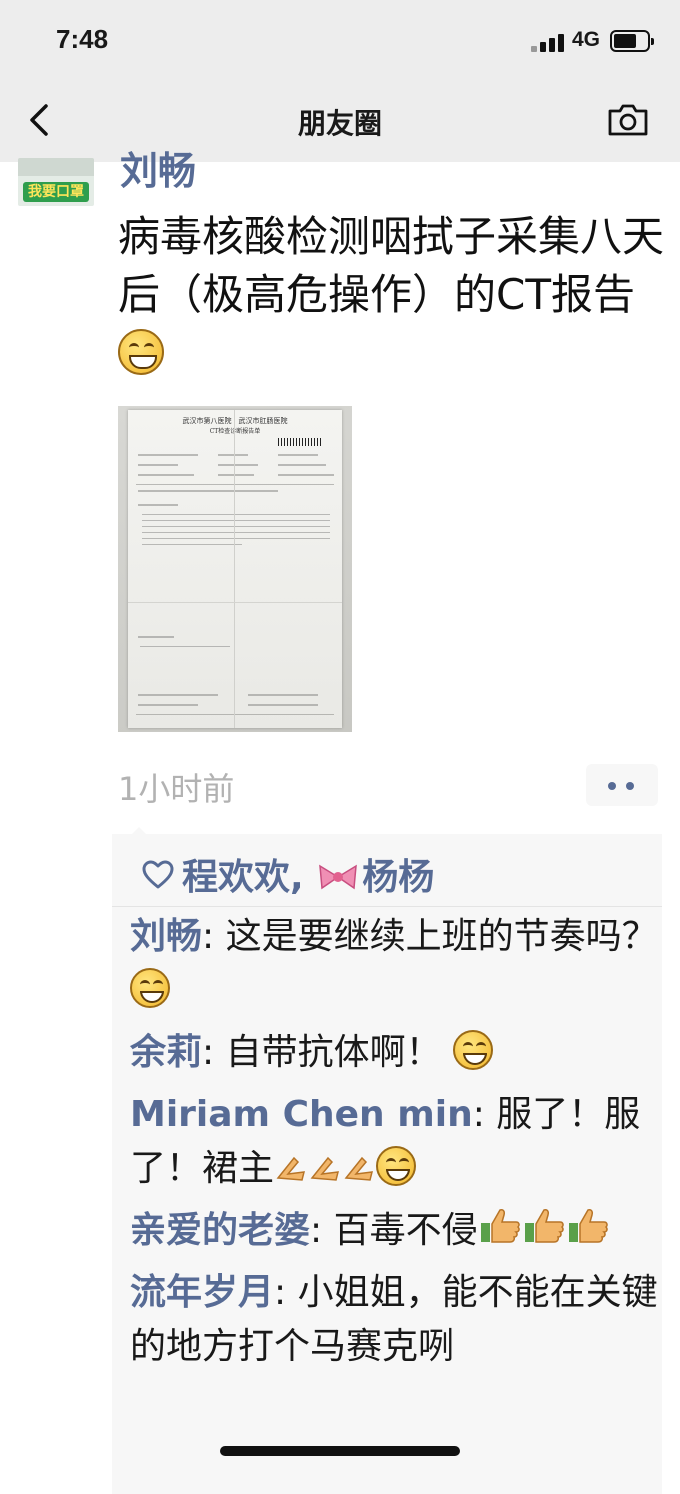 The image size is (680, 1494). Describe the element at coordinates (202, 1292) in the screenshot. I see `comment-author: 流年岁月` at that location.